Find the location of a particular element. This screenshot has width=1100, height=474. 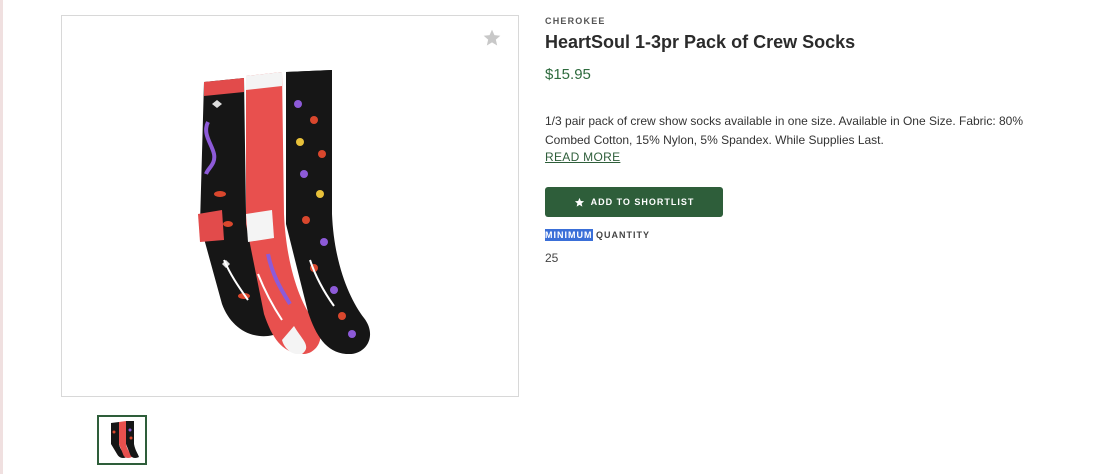

product-price: $15.95 is located at coordinates (568, 74).